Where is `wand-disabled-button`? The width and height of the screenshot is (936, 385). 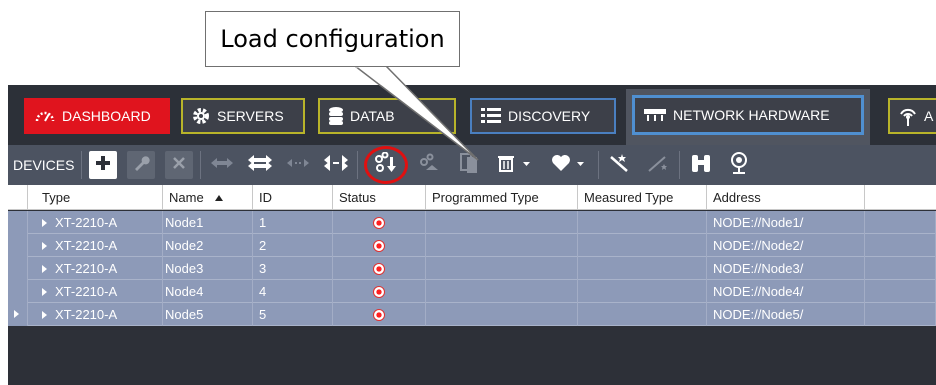
wand-disabled-button is located at coordinates (658, 165).